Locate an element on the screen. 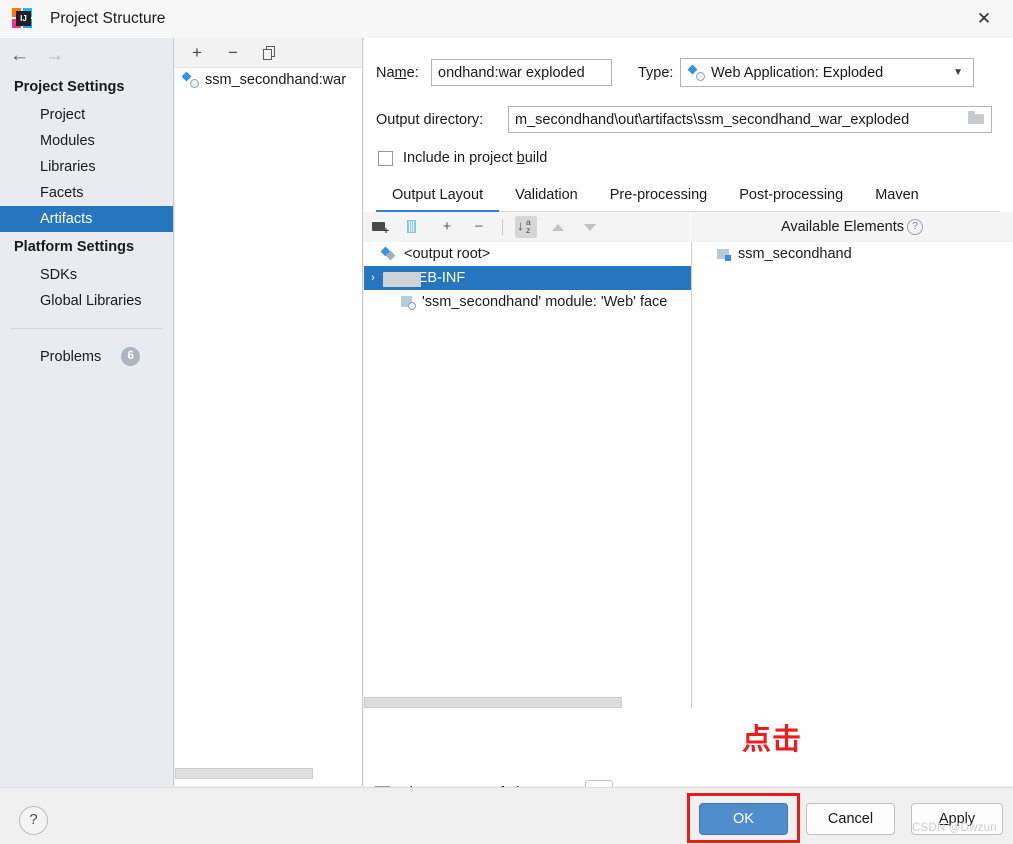 The height and width of the screenshot is (844, 1013). add-folder-button: + is located at coordinates (383, 227).